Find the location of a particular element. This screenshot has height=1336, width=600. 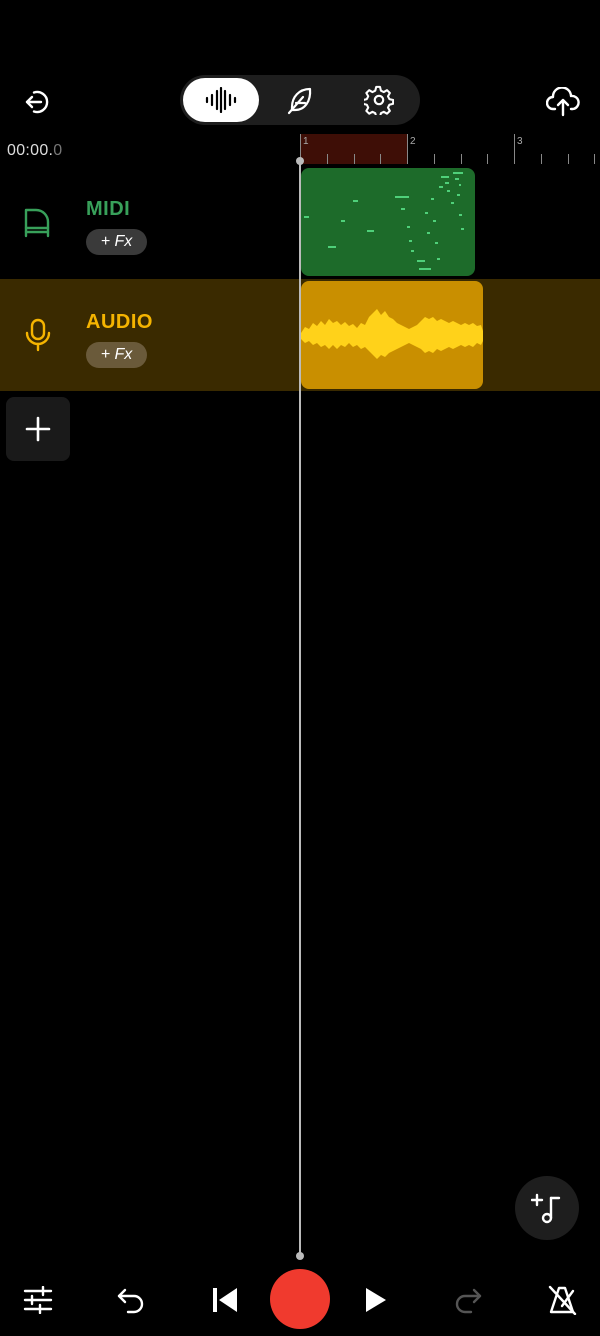

track-name: AUDIO is located at coordinates (119, 322).